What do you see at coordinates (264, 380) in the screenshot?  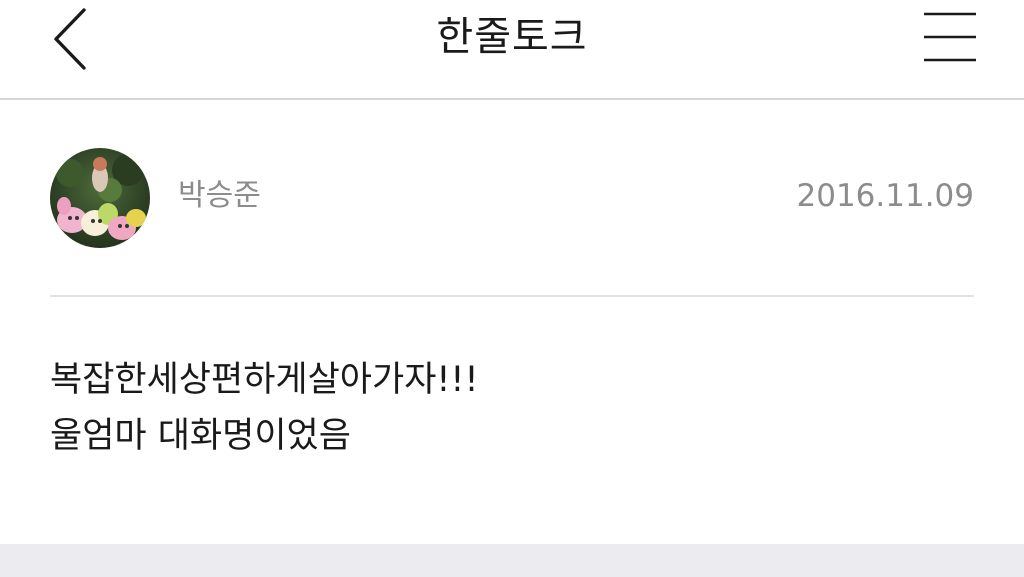 I see `post-text-line: 복잡한세상편하게살아가자!!!` at bounding box center [264, 380].